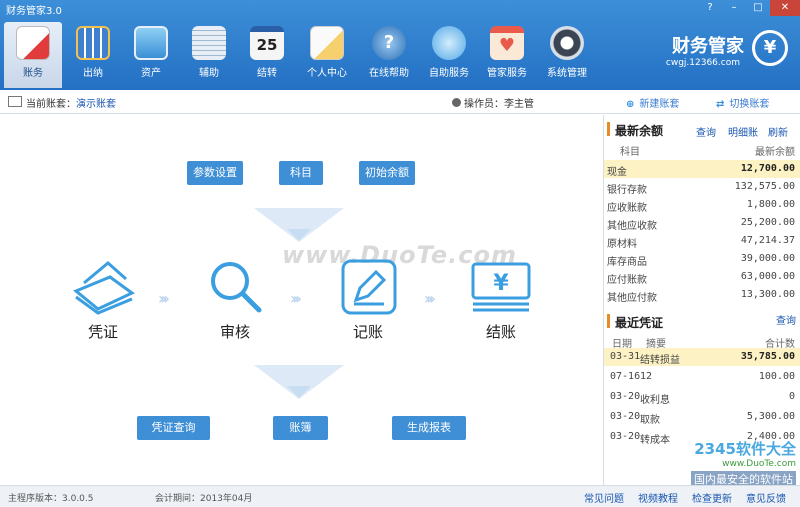 This screenshot has width=800, height=507. What do you see at coordinates (786, 319) in the screenshot?
I see `voucher-query-link: 查询` at bounding box center [786, 319].